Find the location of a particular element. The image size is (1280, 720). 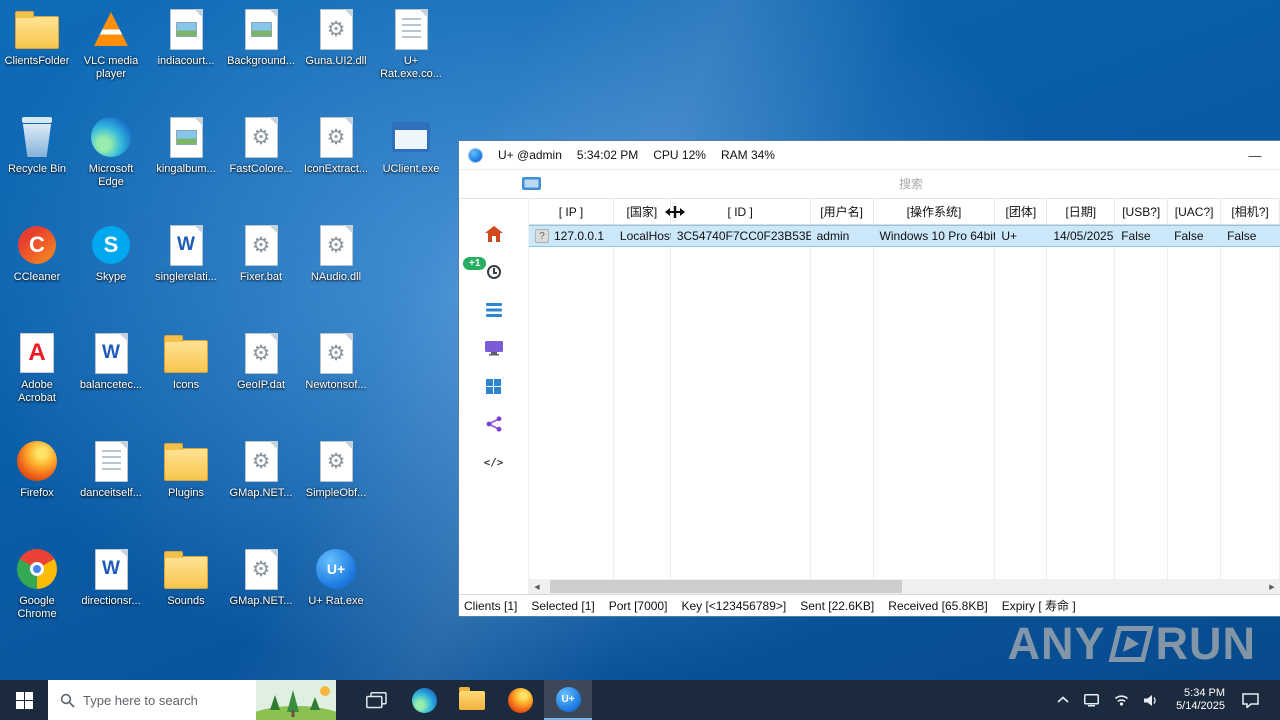

unknown-flag-icon: ? is located at coordinates (542, 236).